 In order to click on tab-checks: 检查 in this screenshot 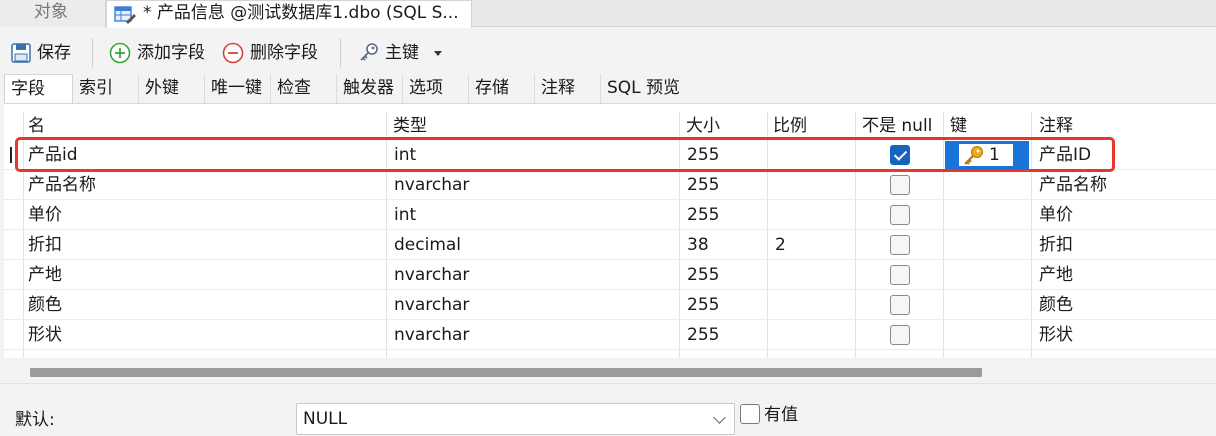, I will do `click(304, 88)`.